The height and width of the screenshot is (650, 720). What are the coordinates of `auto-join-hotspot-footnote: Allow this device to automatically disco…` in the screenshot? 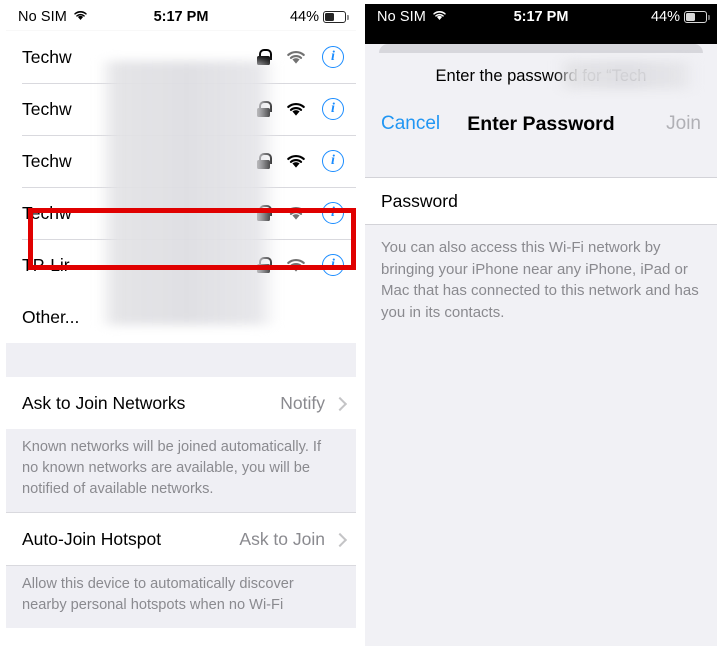 It's located at (181, 597).